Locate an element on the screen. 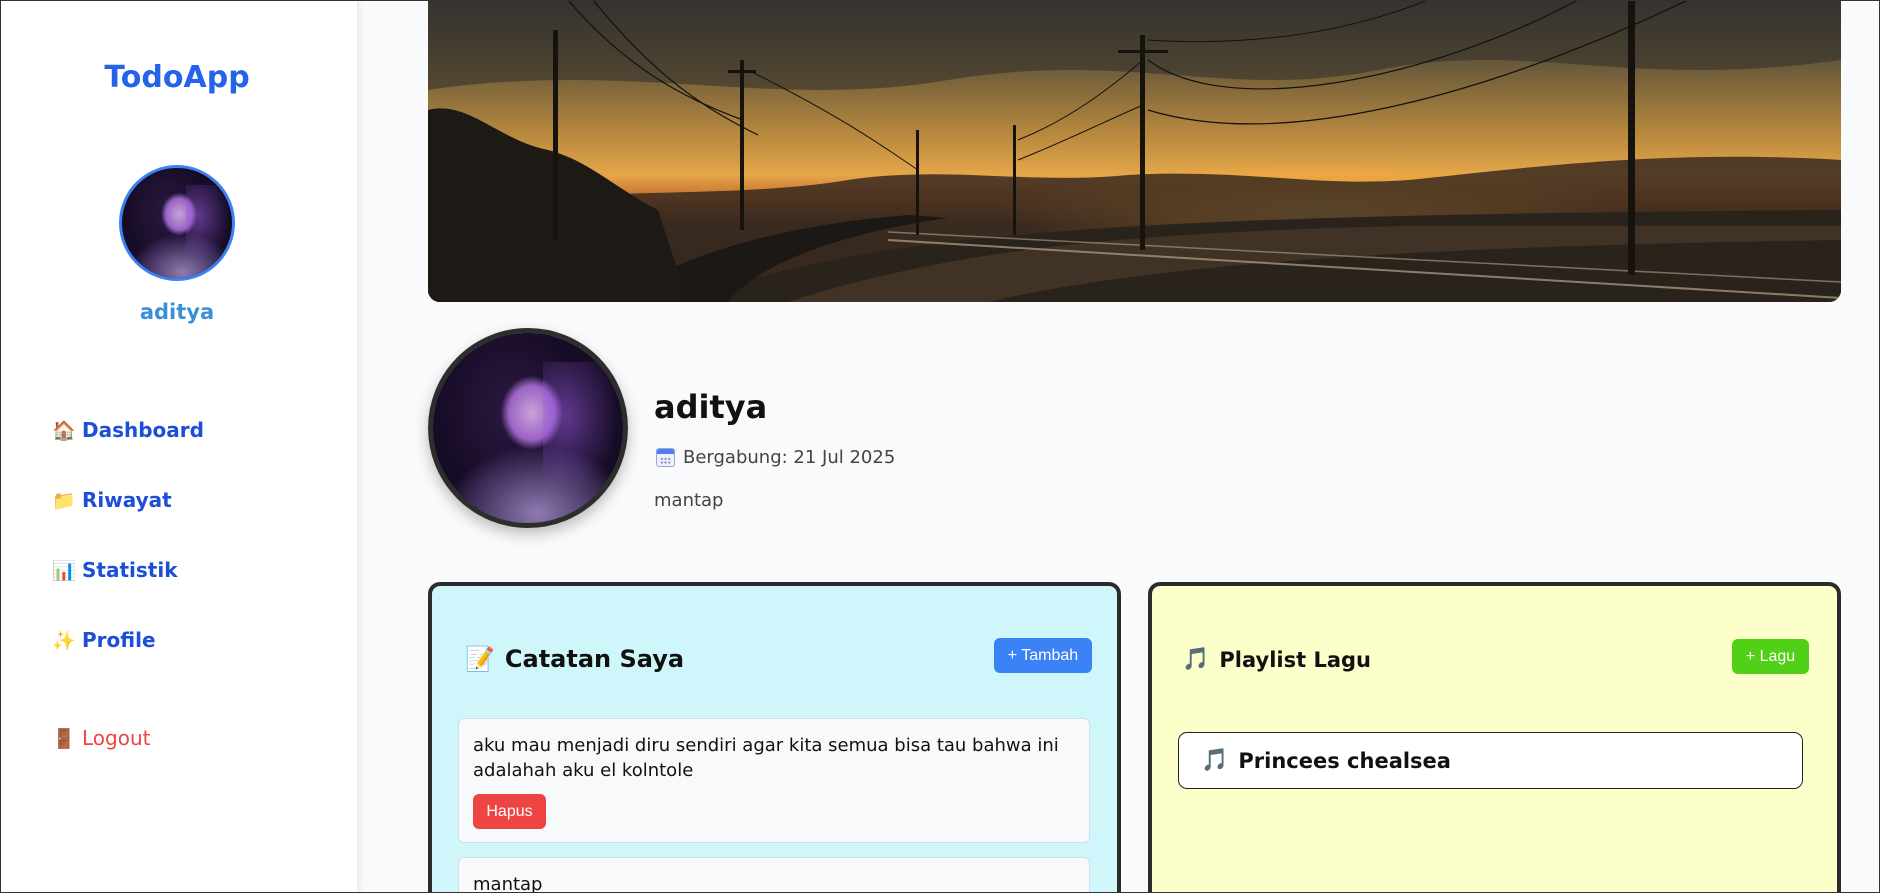 This screenshot has width=1880, height=893. add-song-button: + Lagu is located at coordinates (1770, 656).